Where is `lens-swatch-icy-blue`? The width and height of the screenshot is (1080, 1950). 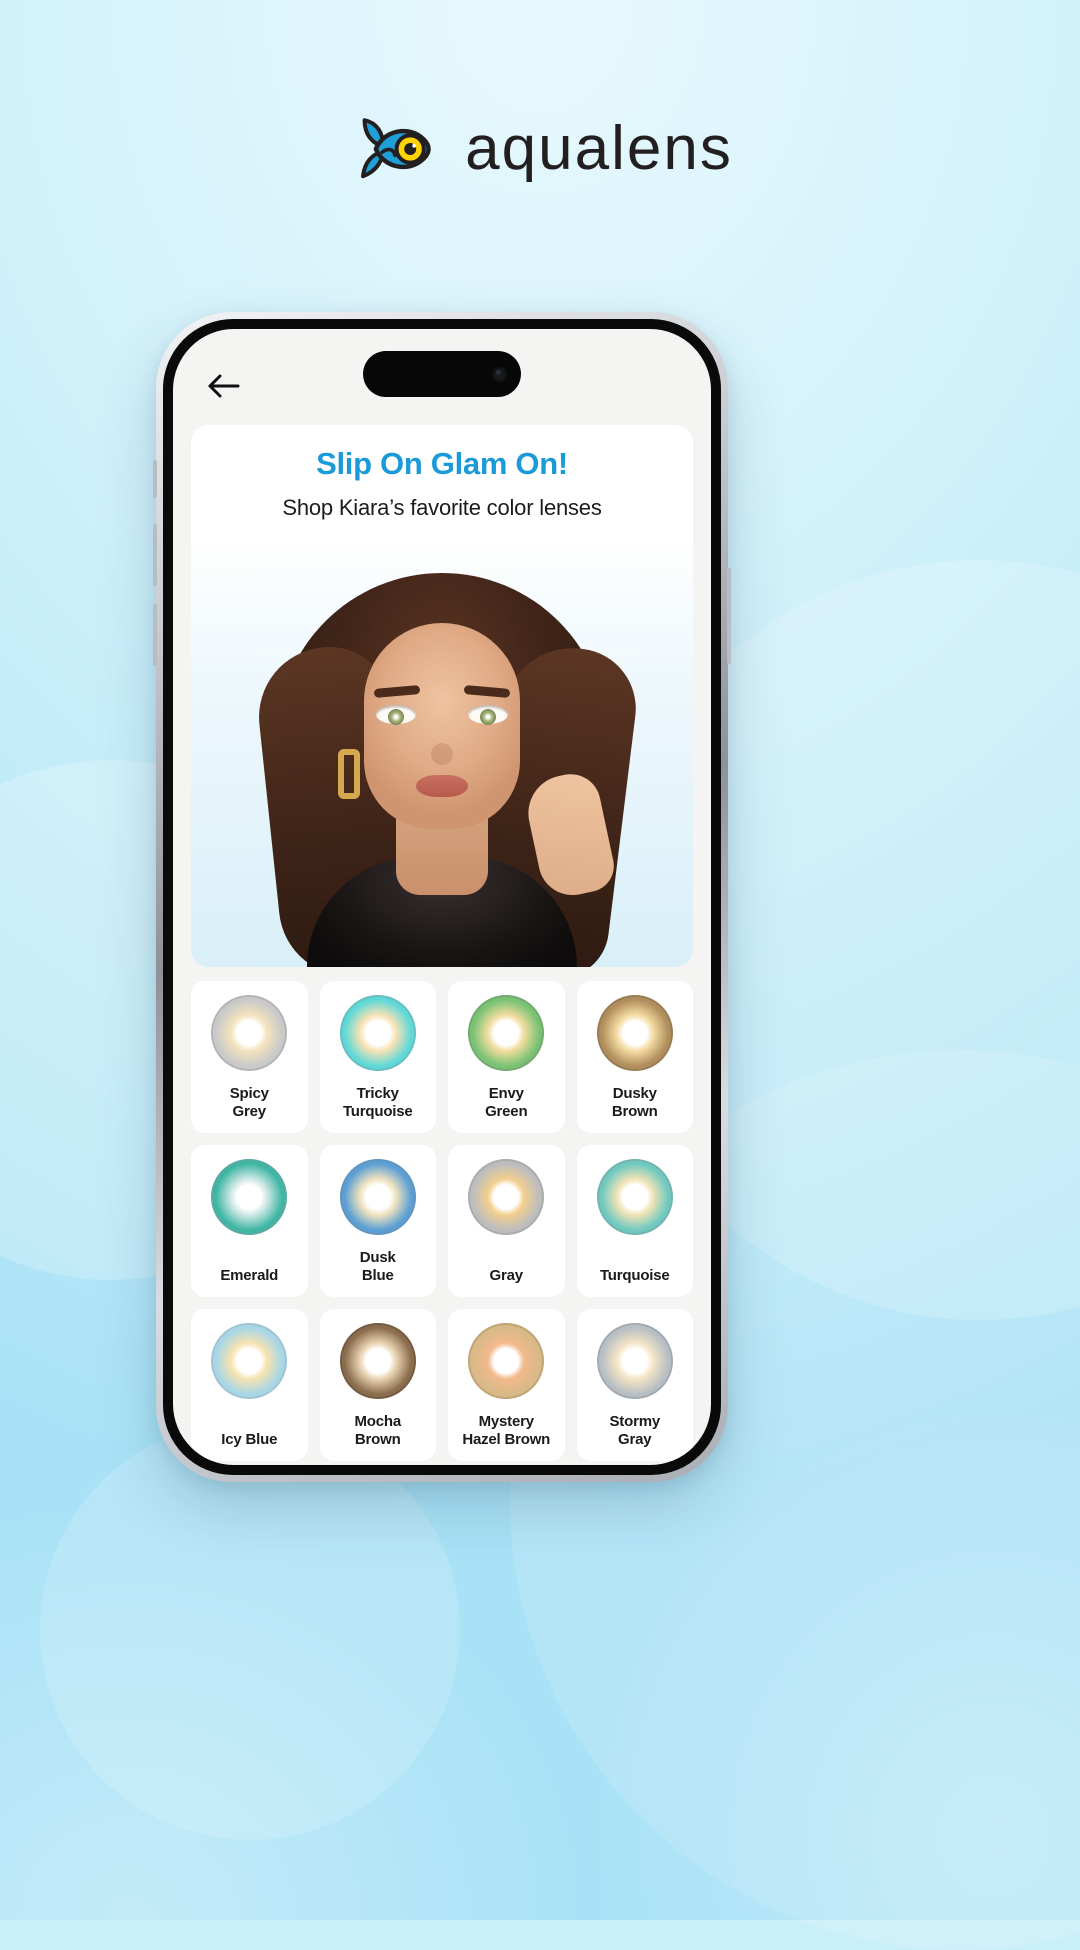 lens-swatch-icy-blue is located at coordinates (249, 1361).